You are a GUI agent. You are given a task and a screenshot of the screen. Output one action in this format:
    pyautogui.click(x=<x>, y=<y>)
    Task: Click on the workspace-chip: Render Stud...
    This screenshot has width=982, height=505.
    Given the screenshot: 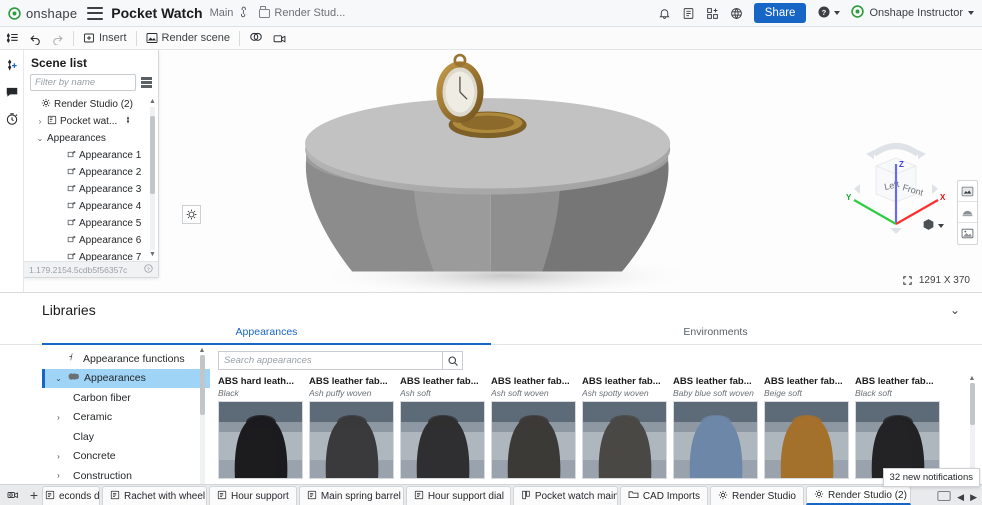 What is the action you would take?
    pyautogui.click(x=302, y=12)
    